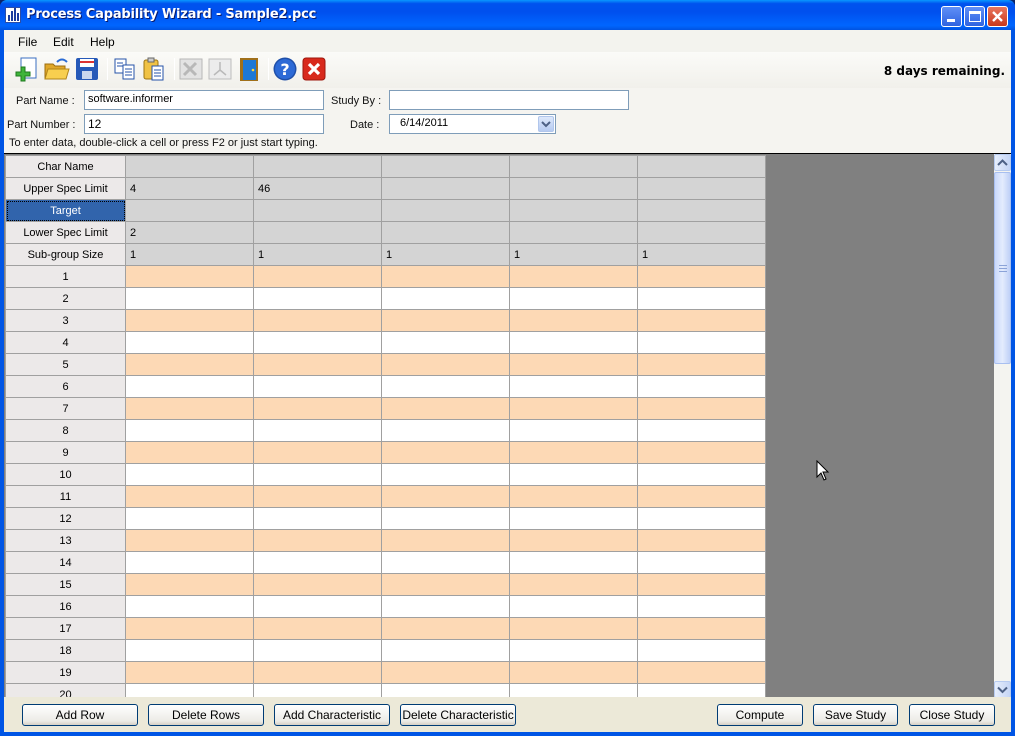 This screenshot has height=736, width=1015. I want to click on close-study-button: Close Study, so click(952, 715).